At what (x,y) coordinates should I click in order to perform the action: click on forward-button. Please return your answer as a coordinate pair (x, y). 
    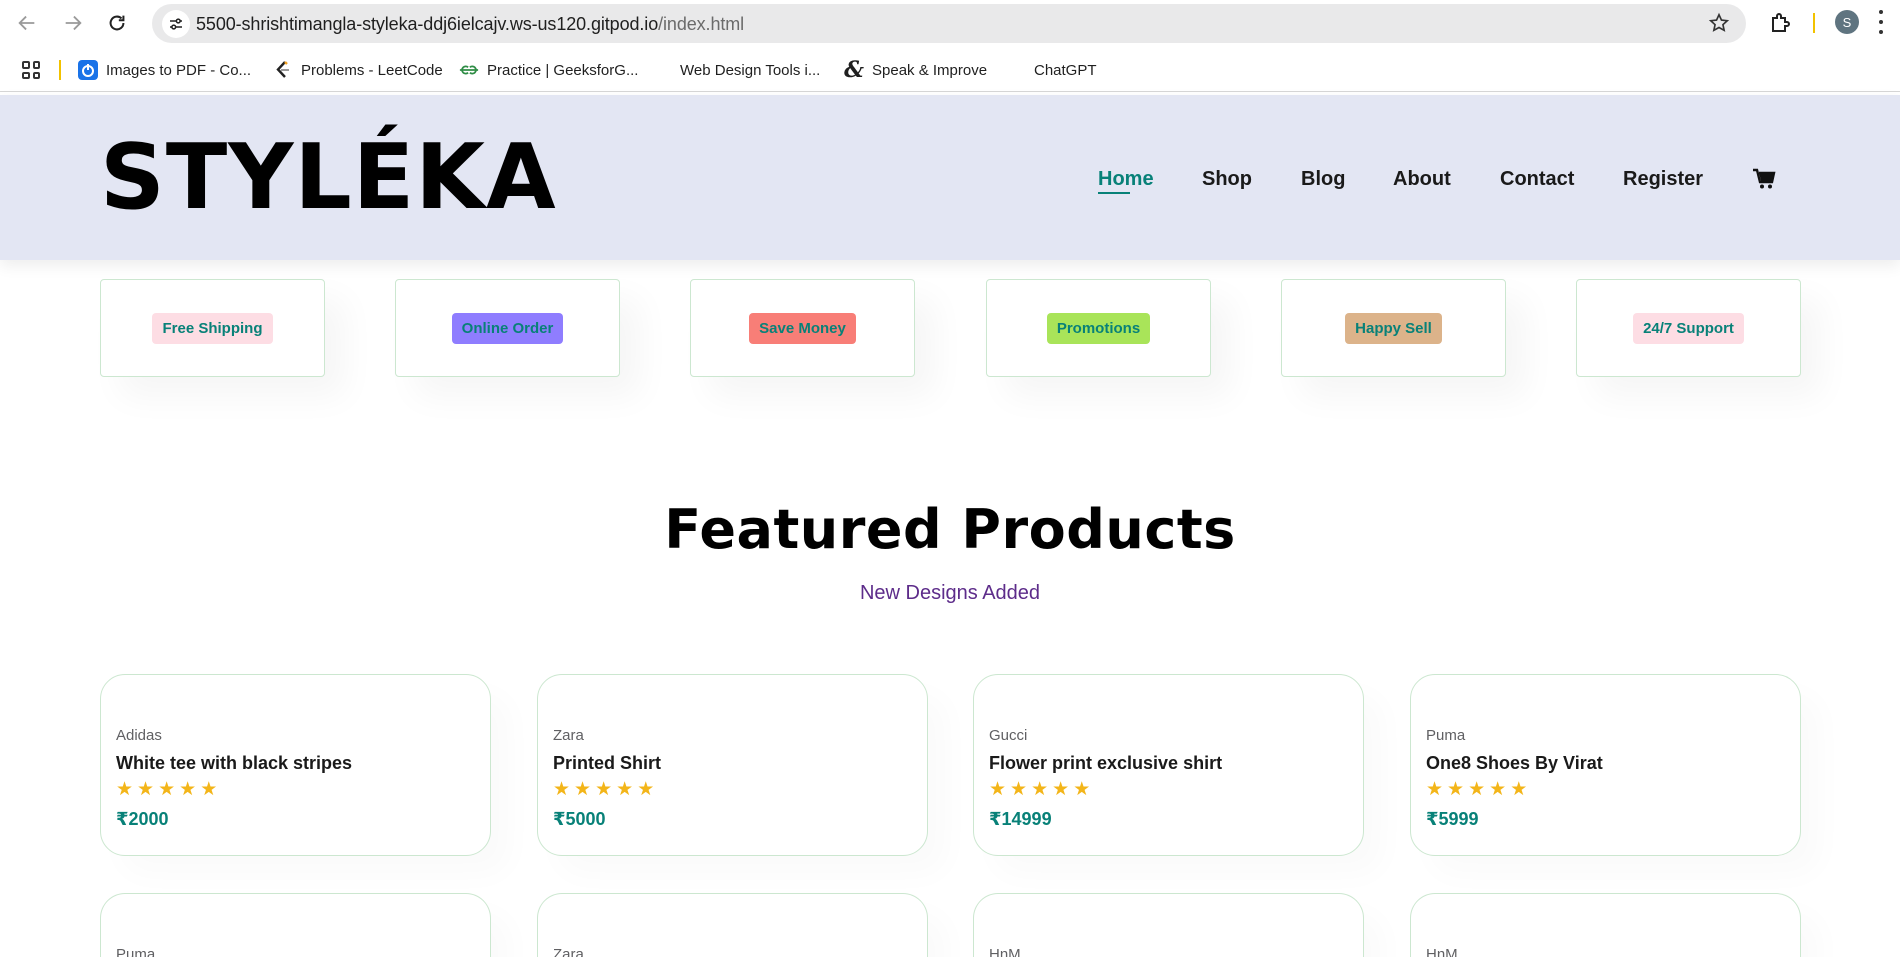
    Looking at the image, I should click on (73, 23).